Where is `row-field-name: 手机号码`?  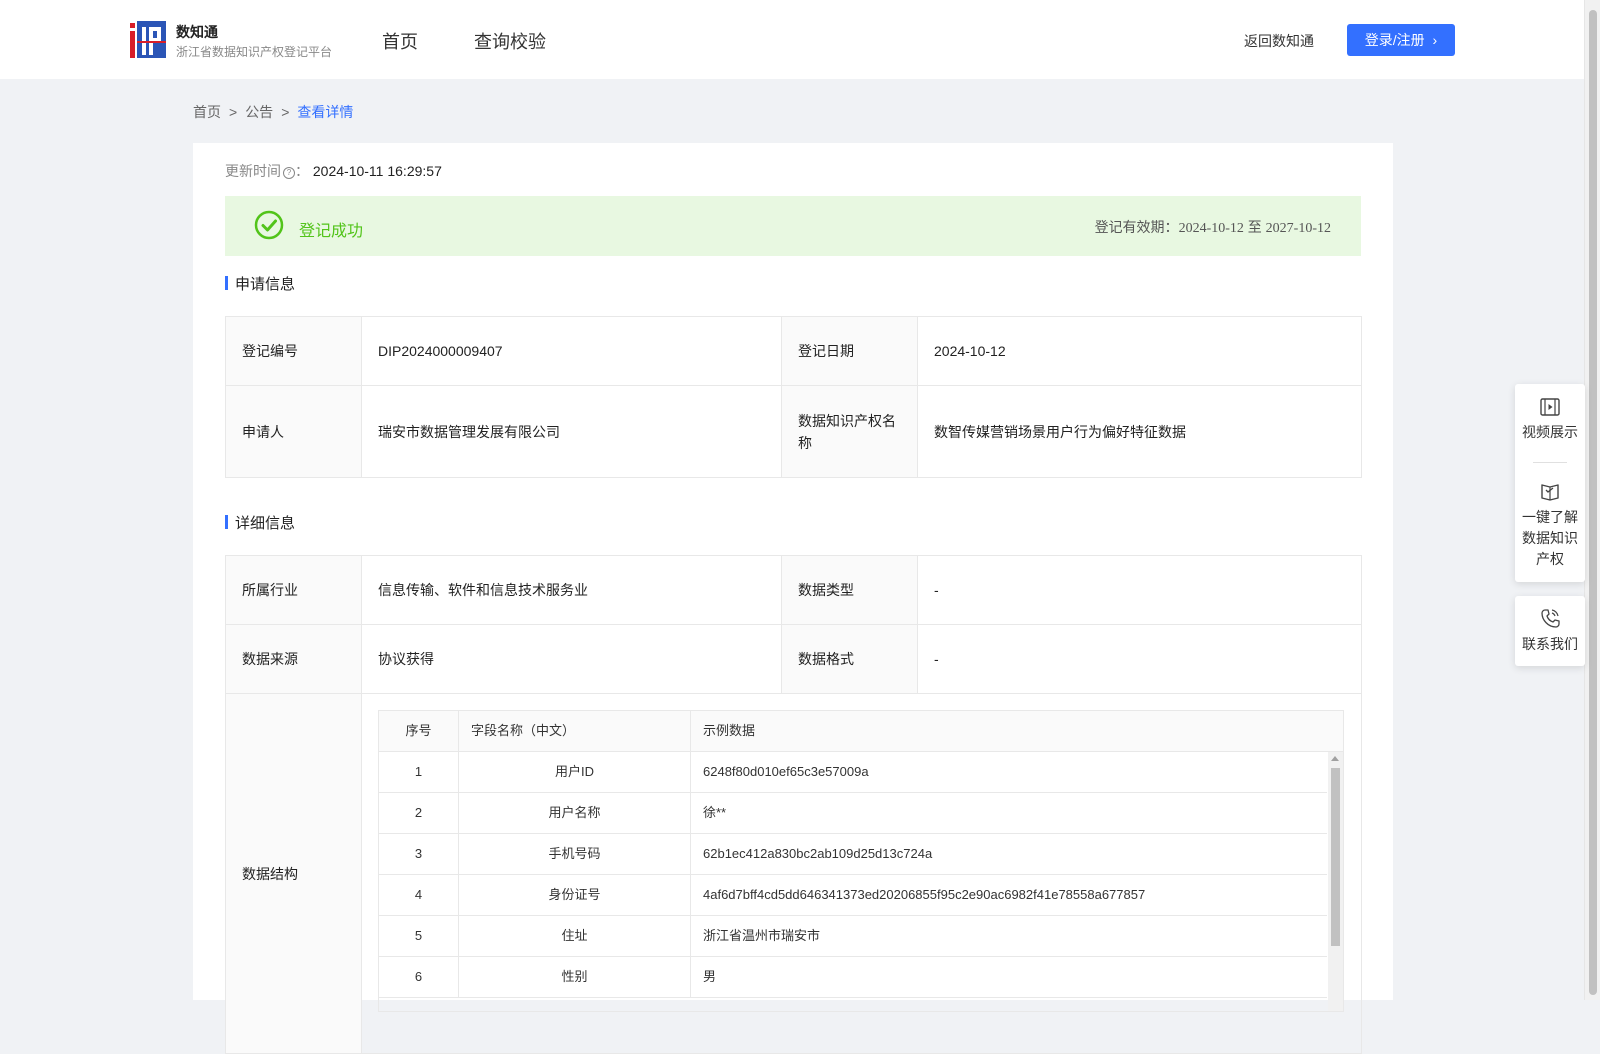 row-field-name: 手机号码 is located at coordinates (575, 854).